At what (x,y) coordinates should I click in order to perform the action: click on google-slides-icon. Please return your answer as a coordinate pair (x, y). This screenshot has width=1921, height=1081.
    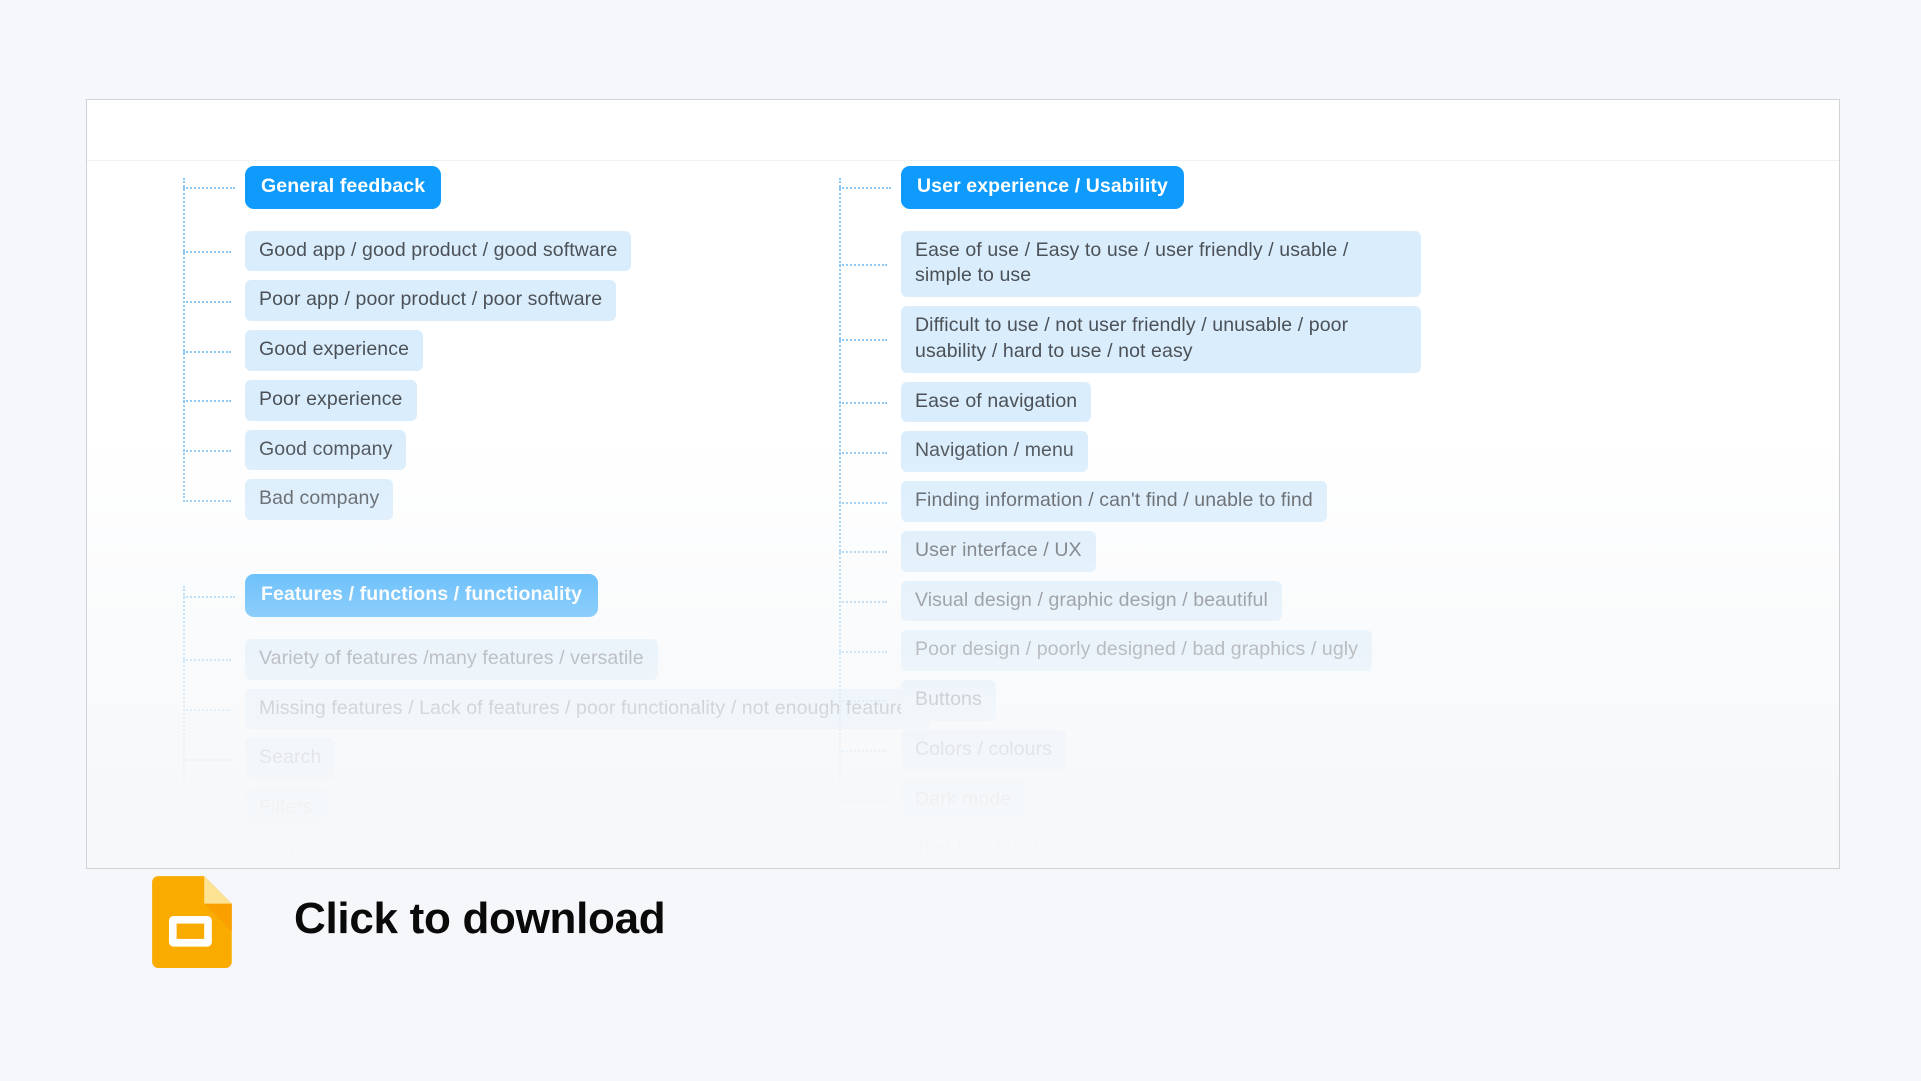
    Looking at the image, I should click on (195, 919).